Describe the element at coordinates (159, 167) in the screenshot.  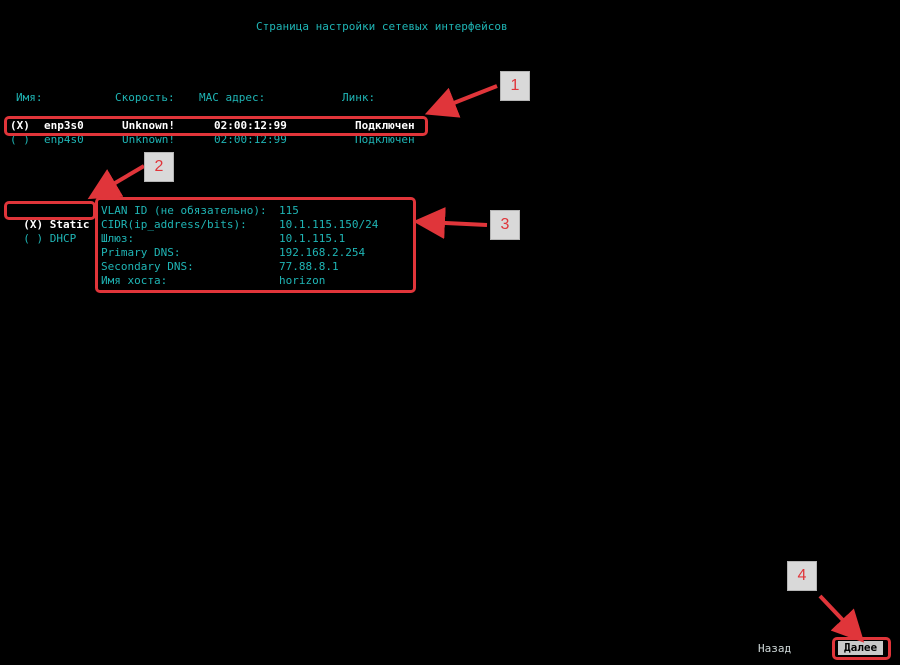
I see `annotation-marker-2: 2` at that location.